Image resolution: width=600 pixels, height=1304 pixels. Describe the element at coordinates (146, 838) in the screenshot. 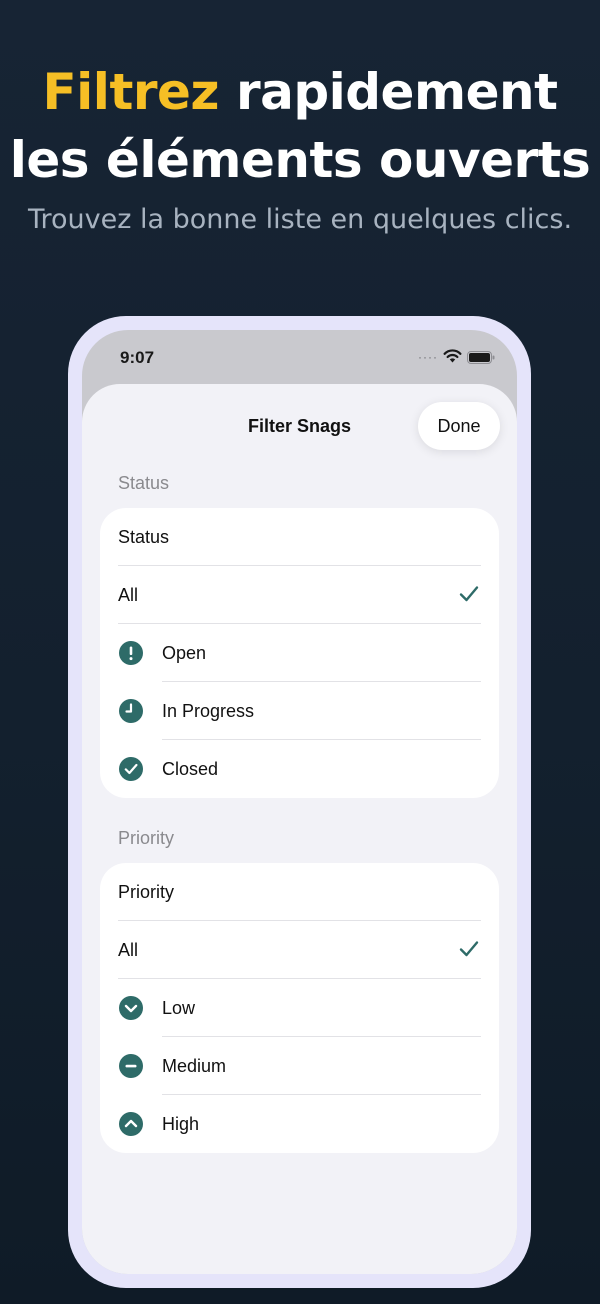

I see `priority-section-header: Priority` at that location.